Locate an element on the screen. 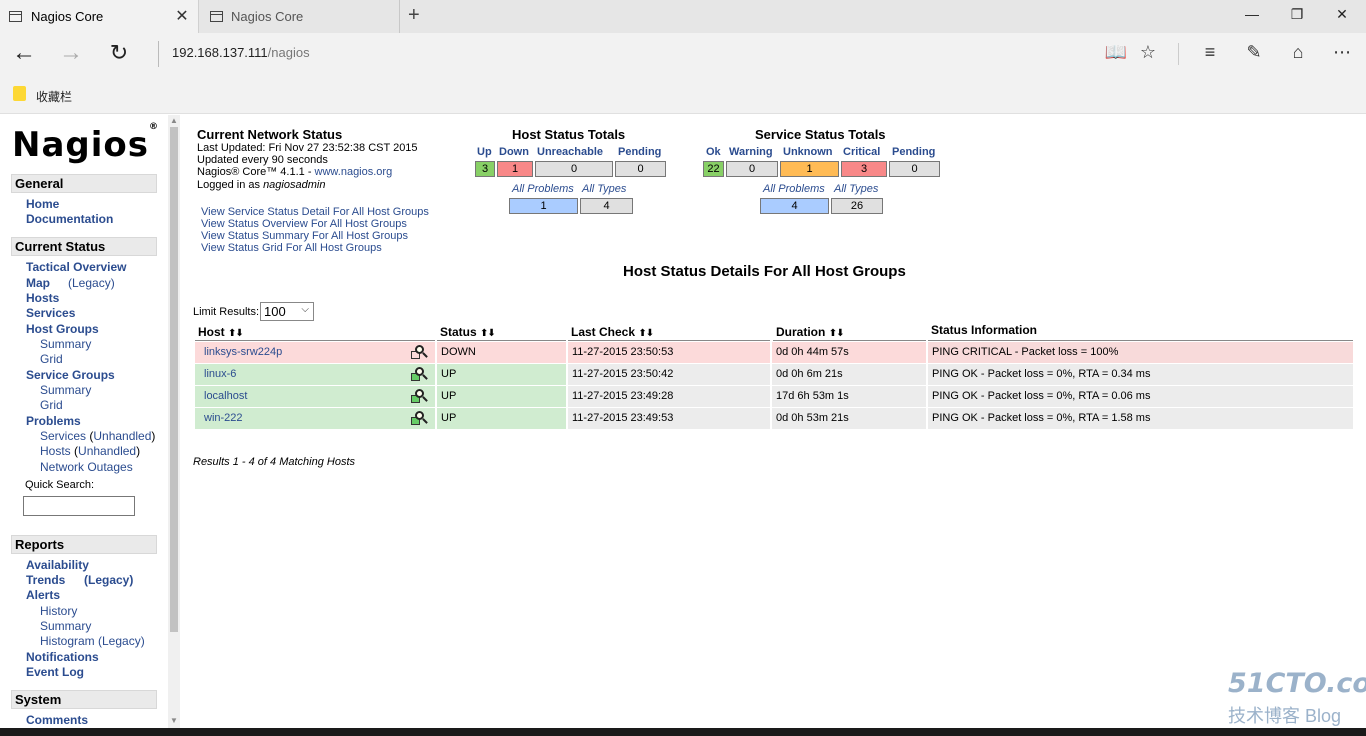 This screenshot has width=1366, height=736. nav-map-legacy: (Legacy) is located at coordinates (91, 283).